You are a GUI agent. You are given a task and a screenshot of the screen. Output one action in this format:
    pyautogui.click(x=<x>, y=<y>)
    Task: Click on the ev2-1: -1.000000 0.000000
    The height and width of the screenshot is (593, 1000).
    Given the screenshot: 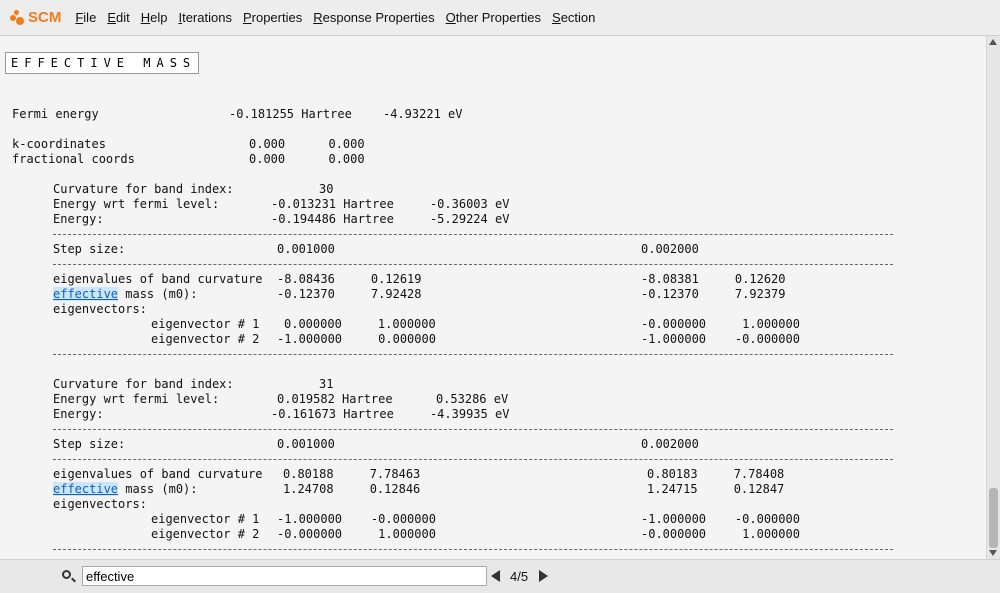 What is the action you would take?
    pyautogui.click(x=356, y=339)
    